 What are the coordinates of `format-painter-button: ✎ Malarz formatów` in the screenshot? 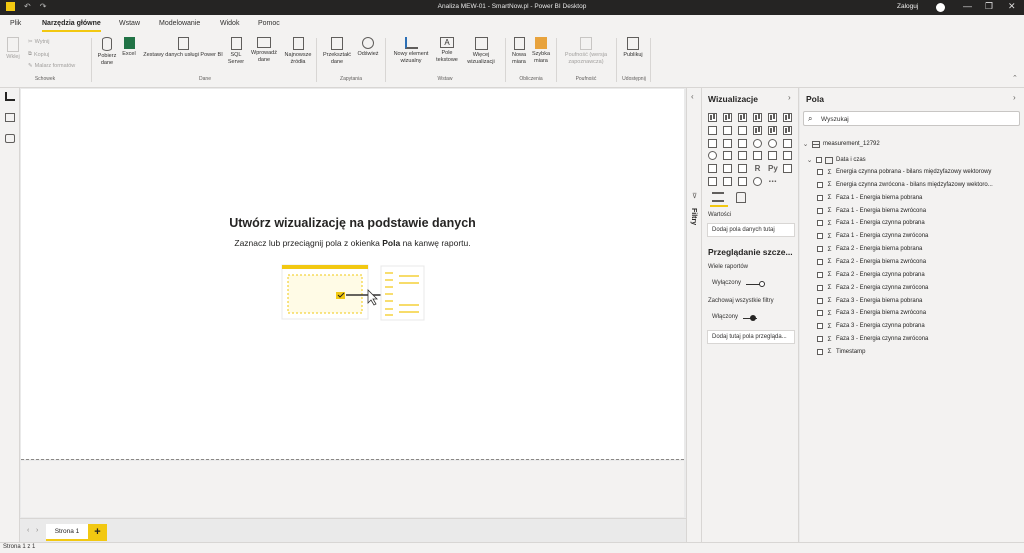 It's located at (51, 66).